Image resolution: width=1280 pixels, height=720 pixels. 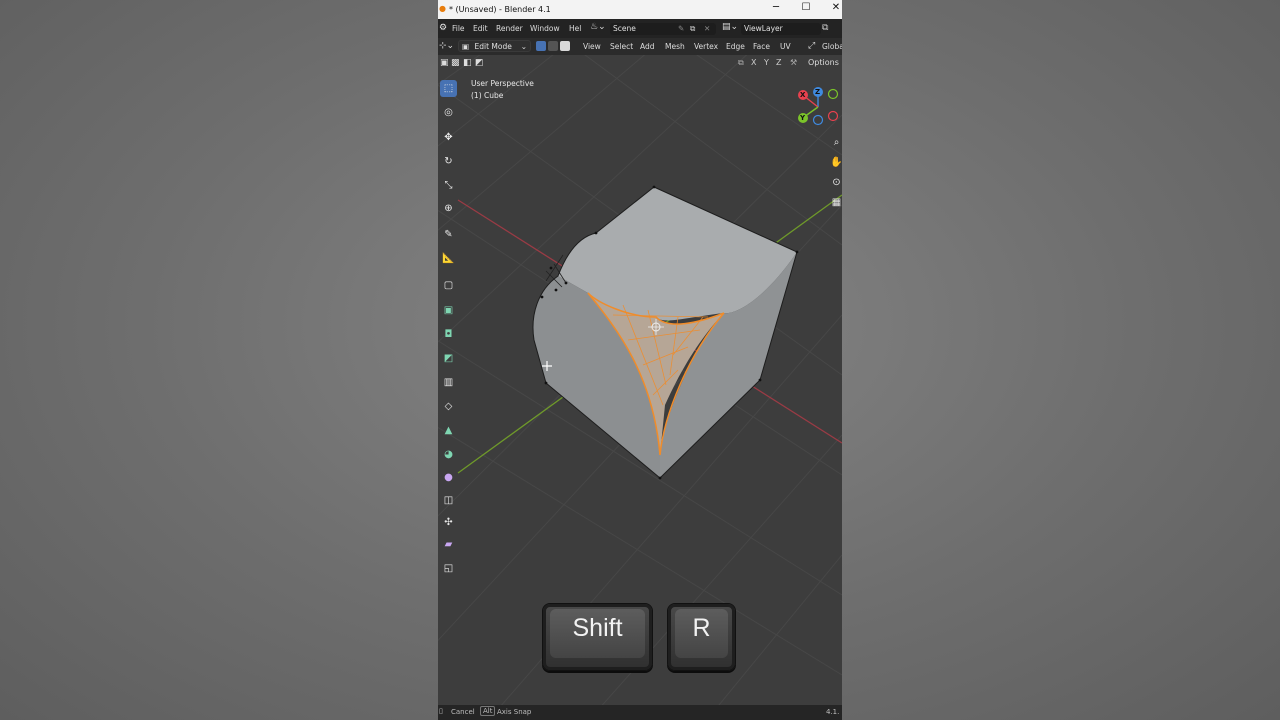 What do you see at coordinates (514, 712) in the screenshot?
I see `status-axis-snap: Axis Snap` at bounding box center [514, 712].